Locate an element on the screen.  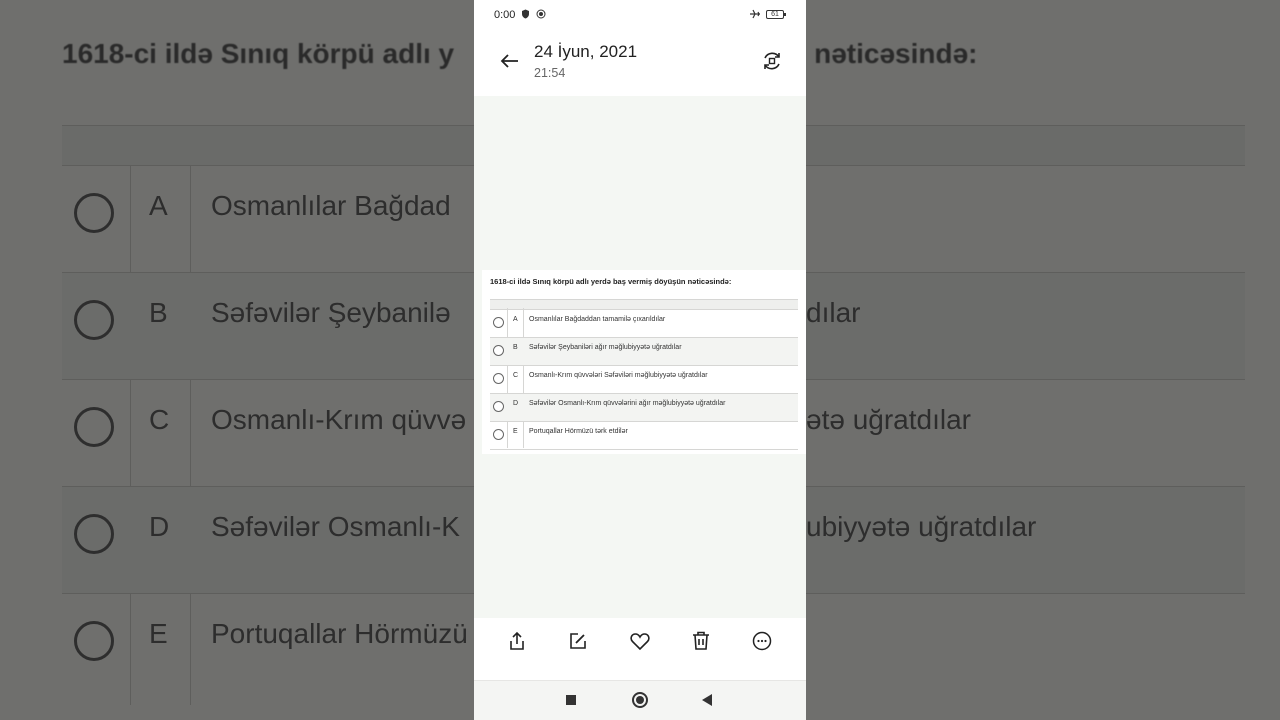
option-row: E Portuqallar Hörmüzü tərk etdilər is located at coordinates (644, 435).